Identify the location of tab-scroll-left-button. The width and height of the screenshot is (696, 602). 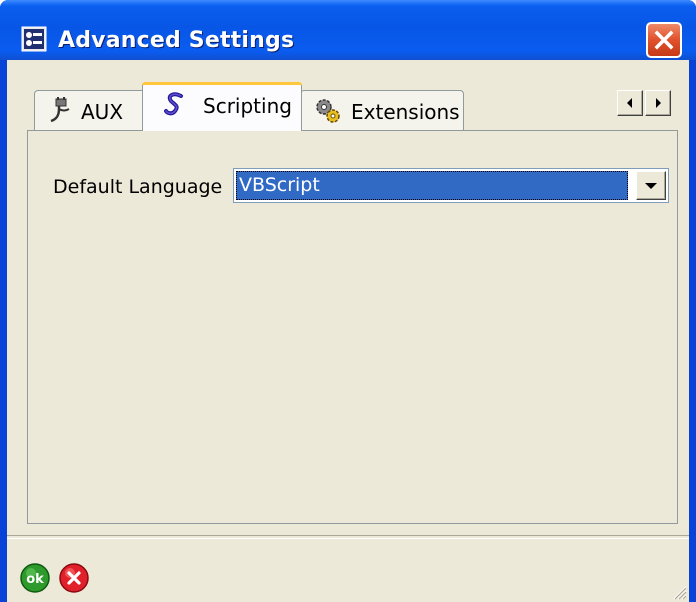
(630, 103).